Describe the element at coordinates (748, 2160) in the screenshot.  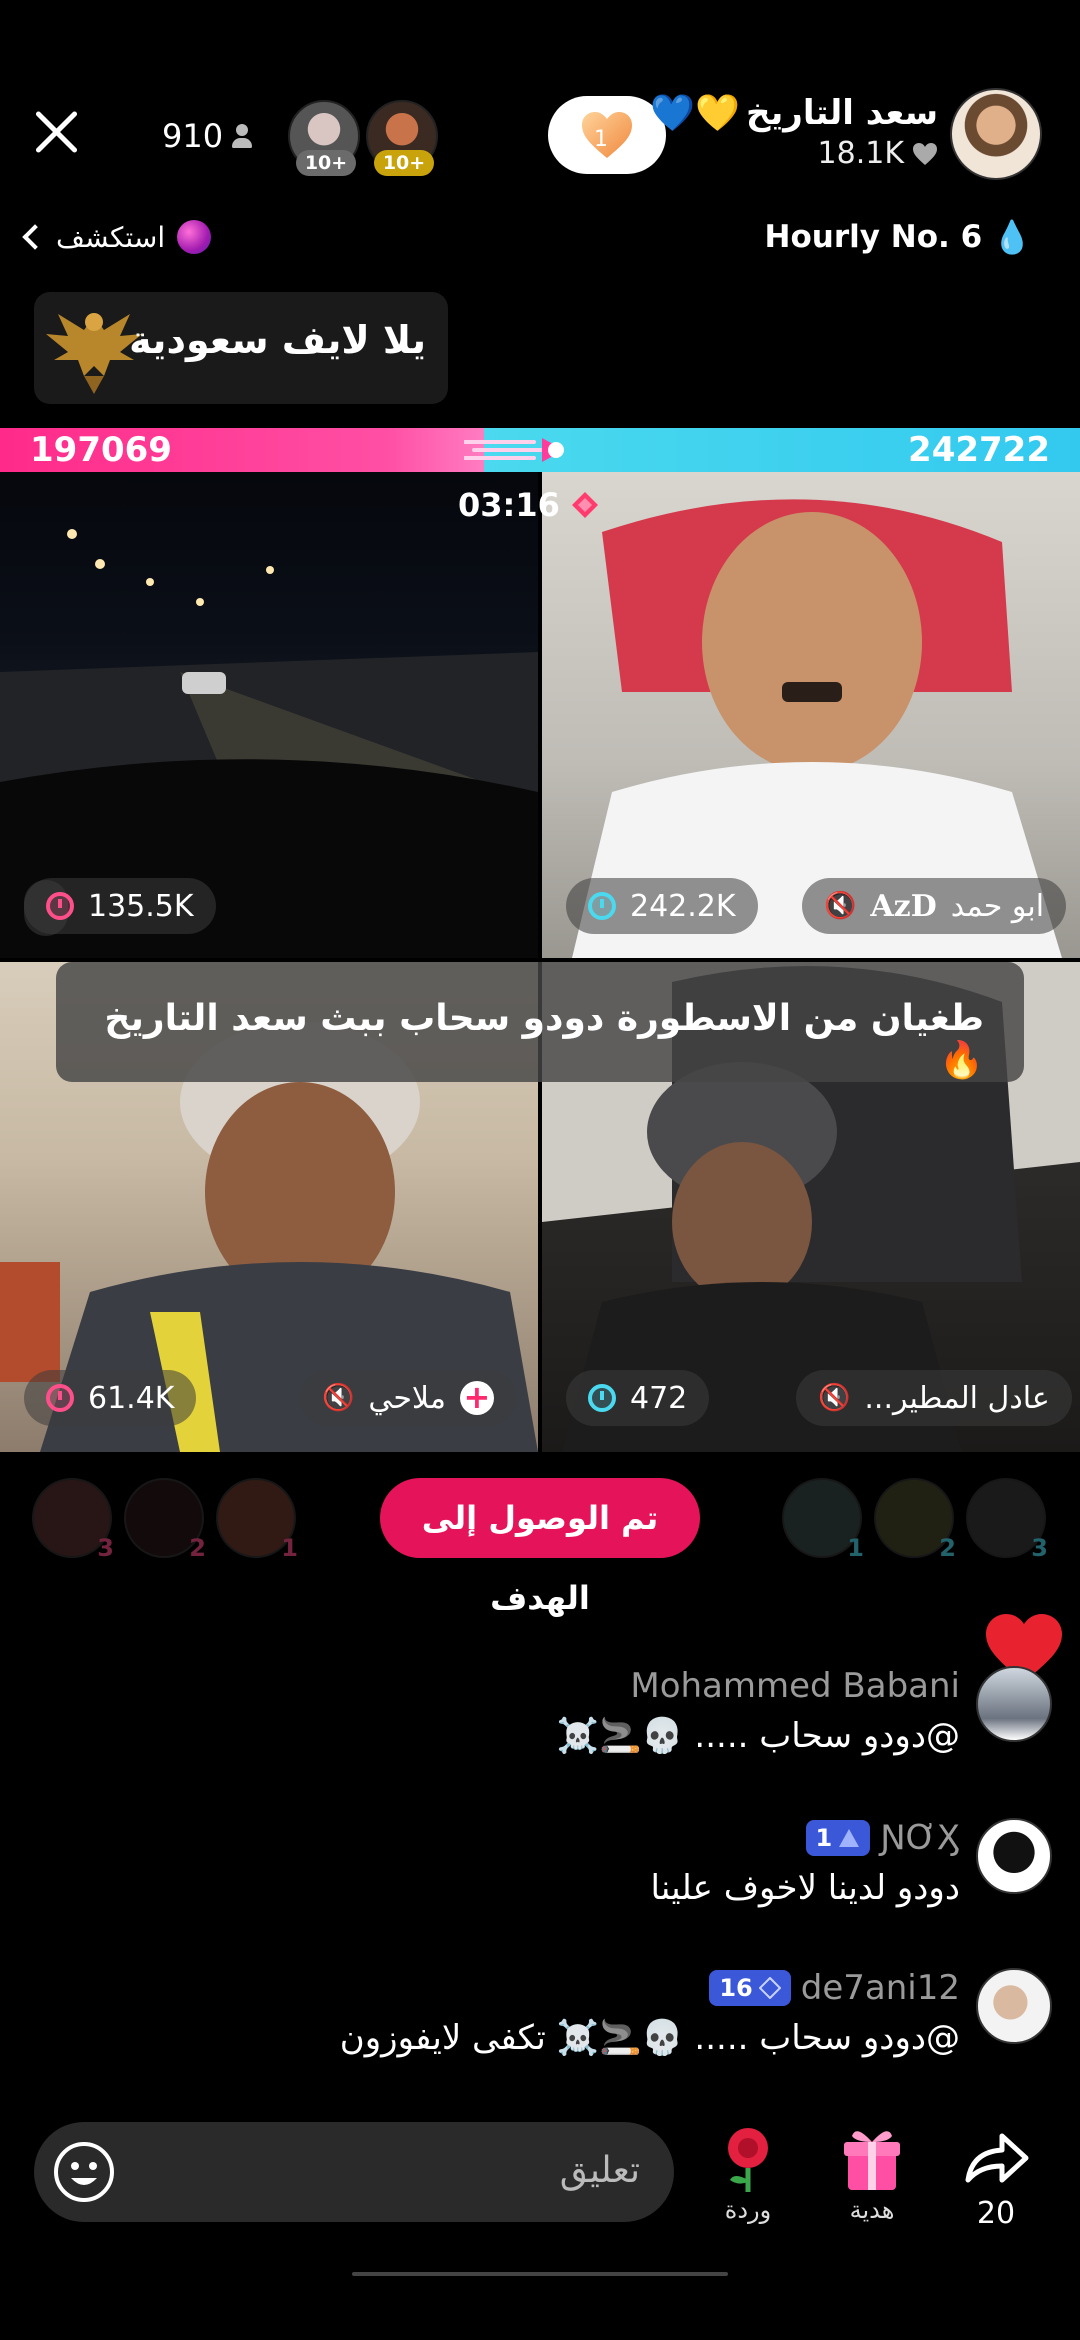
I see `rose-icon` at that location.